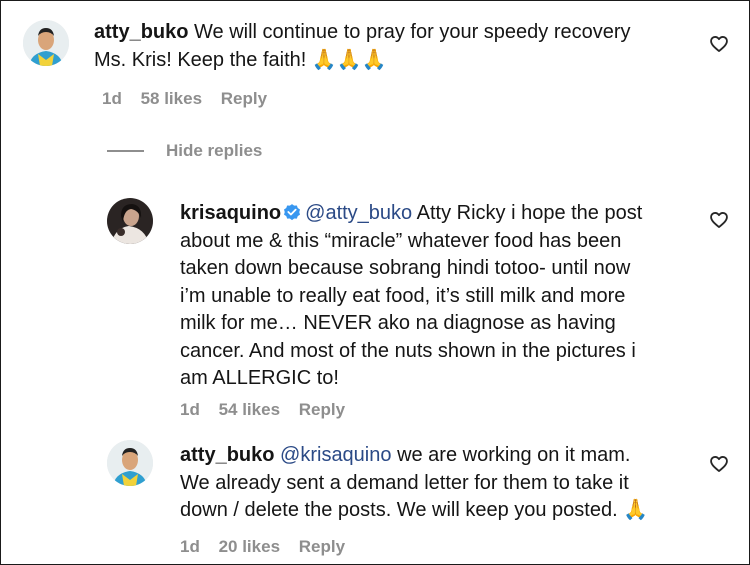  I want to click on comment-2-meta: 1d 54 likes Reply, so click(269, 410).